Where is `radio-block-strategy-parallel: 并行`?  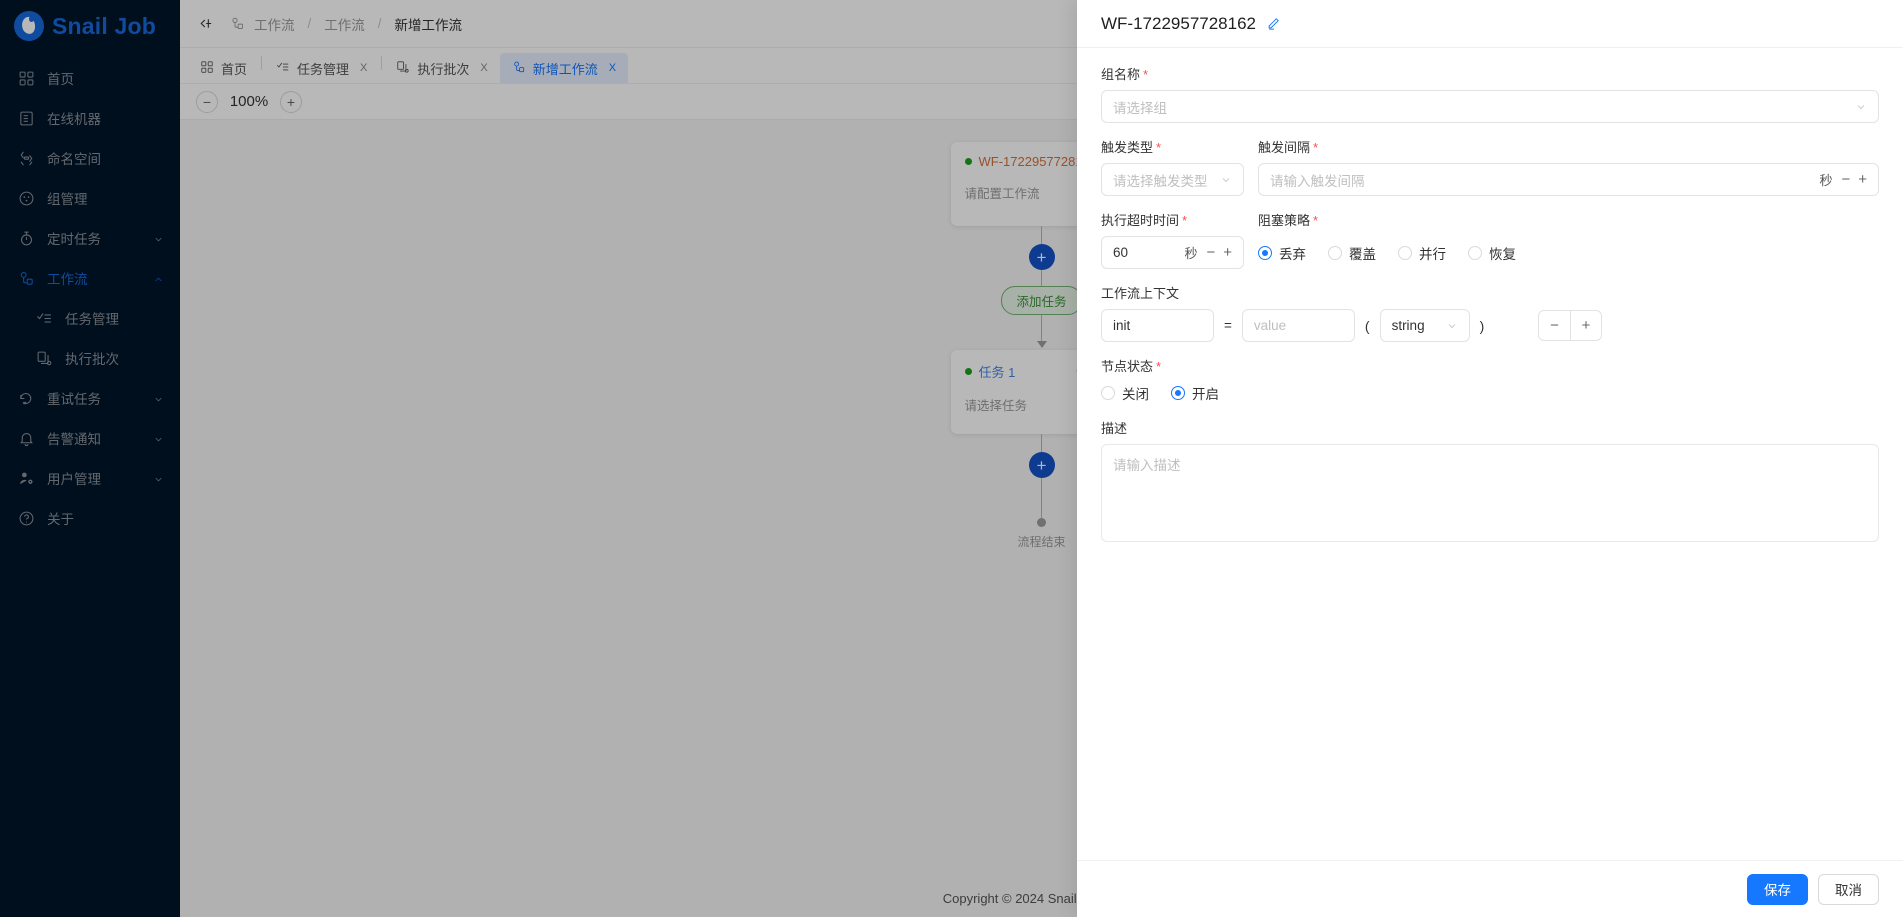
radio-block-strategy-parallel: 并行 is located at coordinates (1422, 253).